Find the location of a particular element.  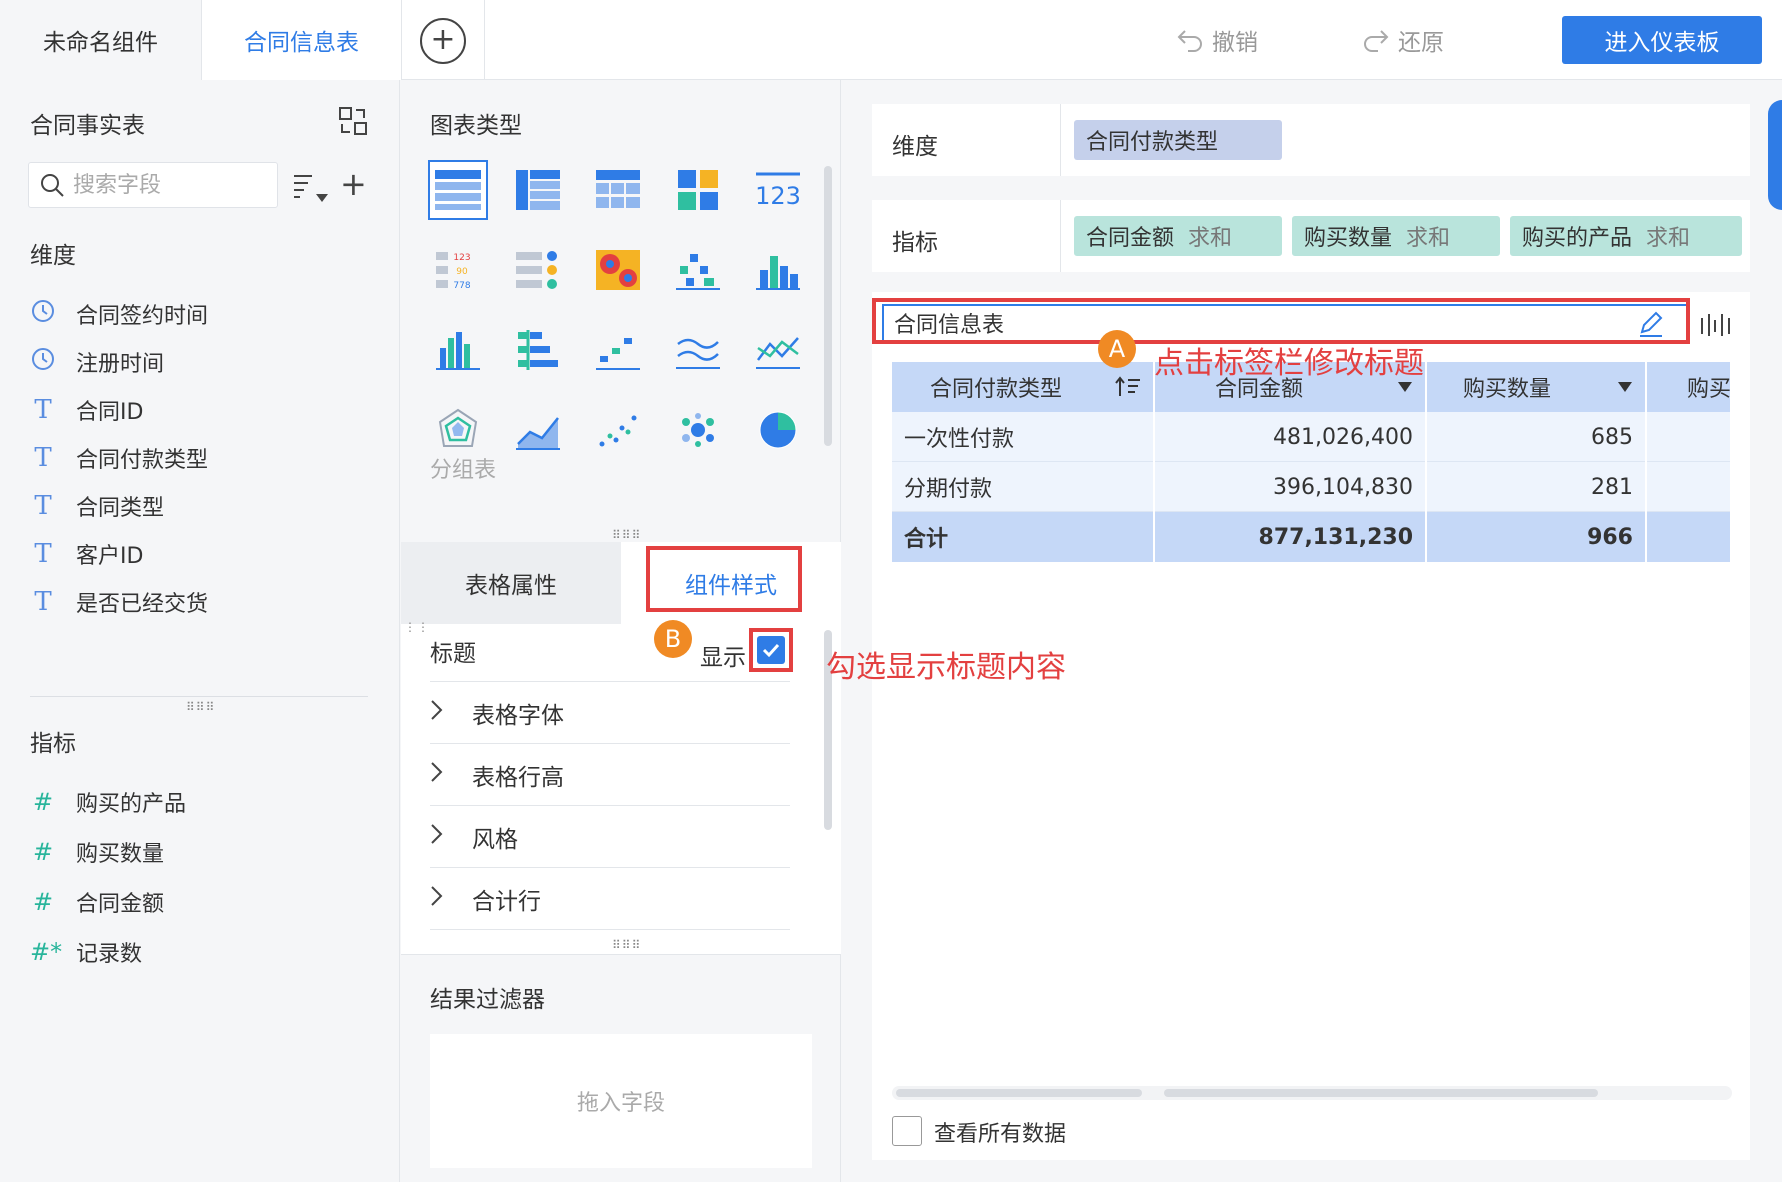

kpi-indicator-chart-icon is located at coordinates (538, 270).